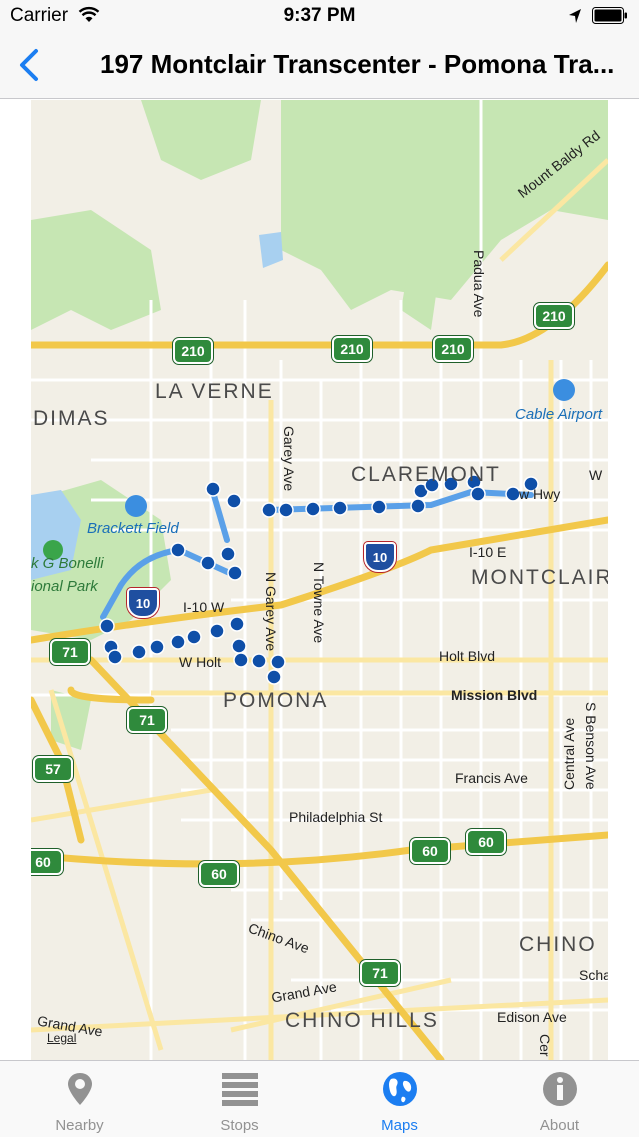 The width and height of the screenshot is (639, 1137). I want to click on road-label: Edison Ave, so click(532, 1017).